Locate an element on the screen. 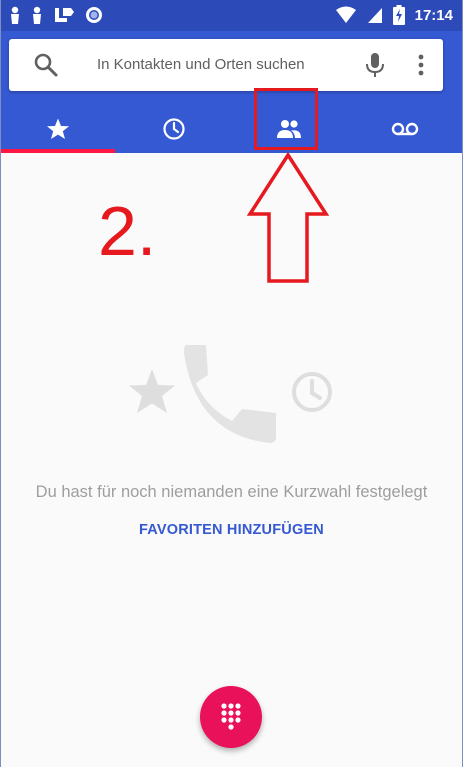 The width and height of the screenshot is (463, 767). call-forward-icon is located at coordinates (64, 15).